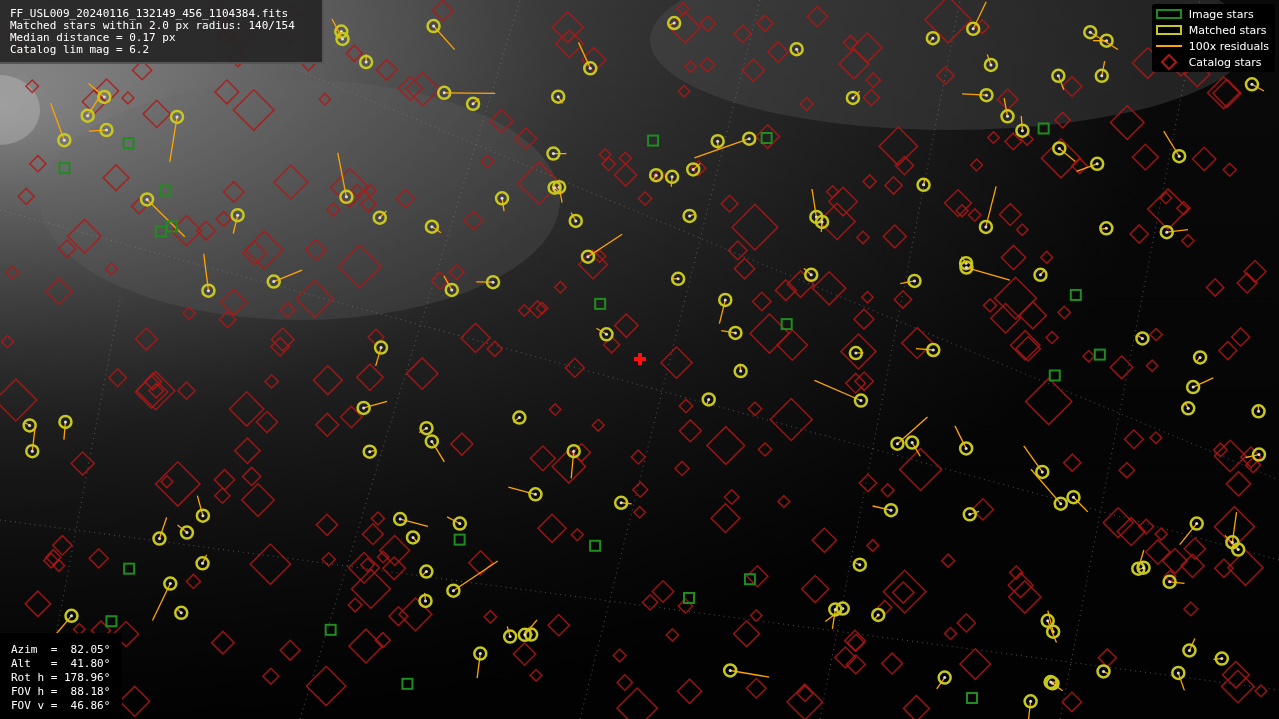 This screenshot has width=1279, height=719. What do you see at coordinates (61, 692) in the screenshot?
I see `pointing-text: FOV h = 88.18°` at bounding box center [61, 692].